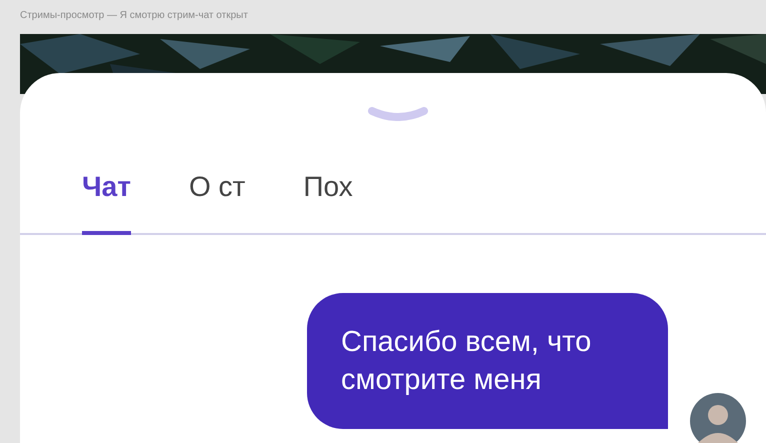 Image resolution: width=766 pixels, height=443 pixels. Describe the element at coordinates (718, 418) in the screenshot. I see `avatar-icon` at that location.